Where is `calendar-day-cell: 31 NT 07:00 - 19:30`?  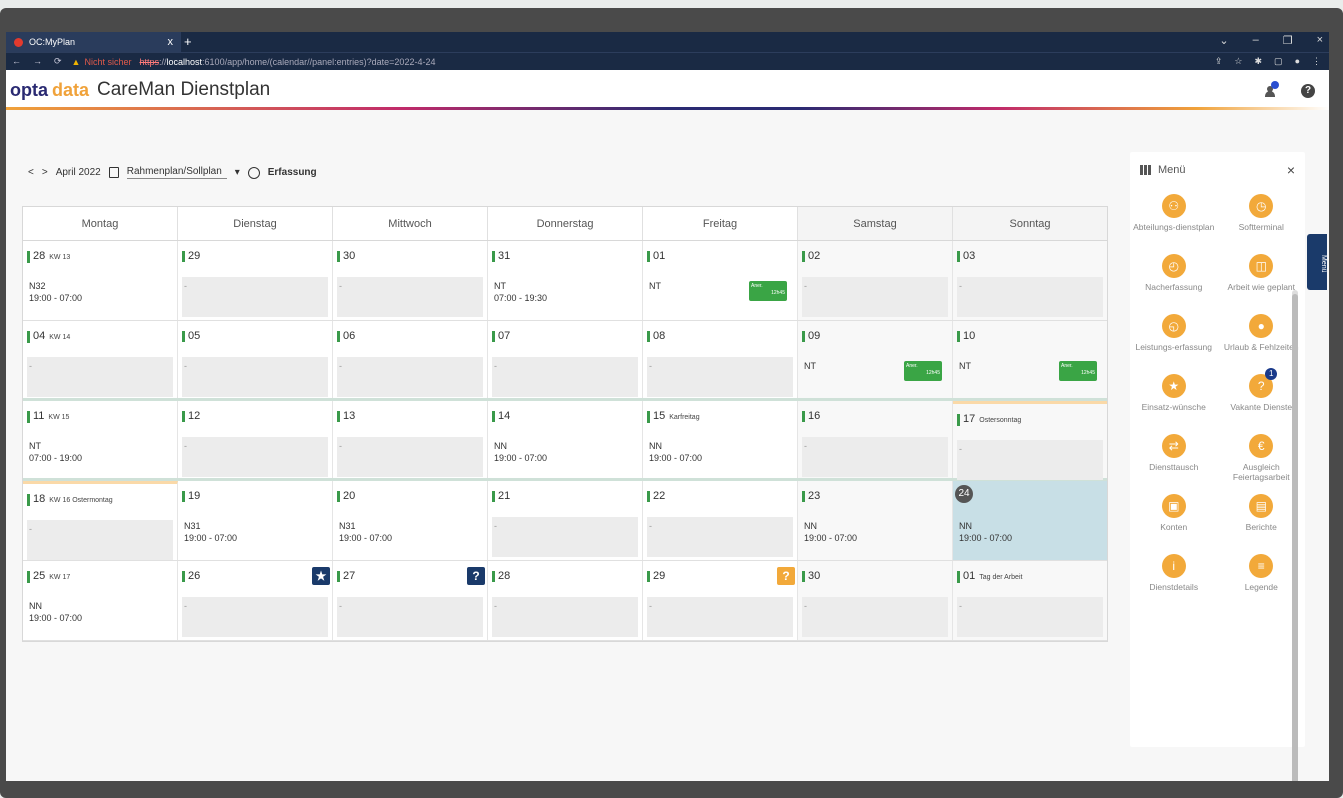
calendar-day-cell: 31 NT 07:00 - 19:30 is located at coordinates (565, 280).